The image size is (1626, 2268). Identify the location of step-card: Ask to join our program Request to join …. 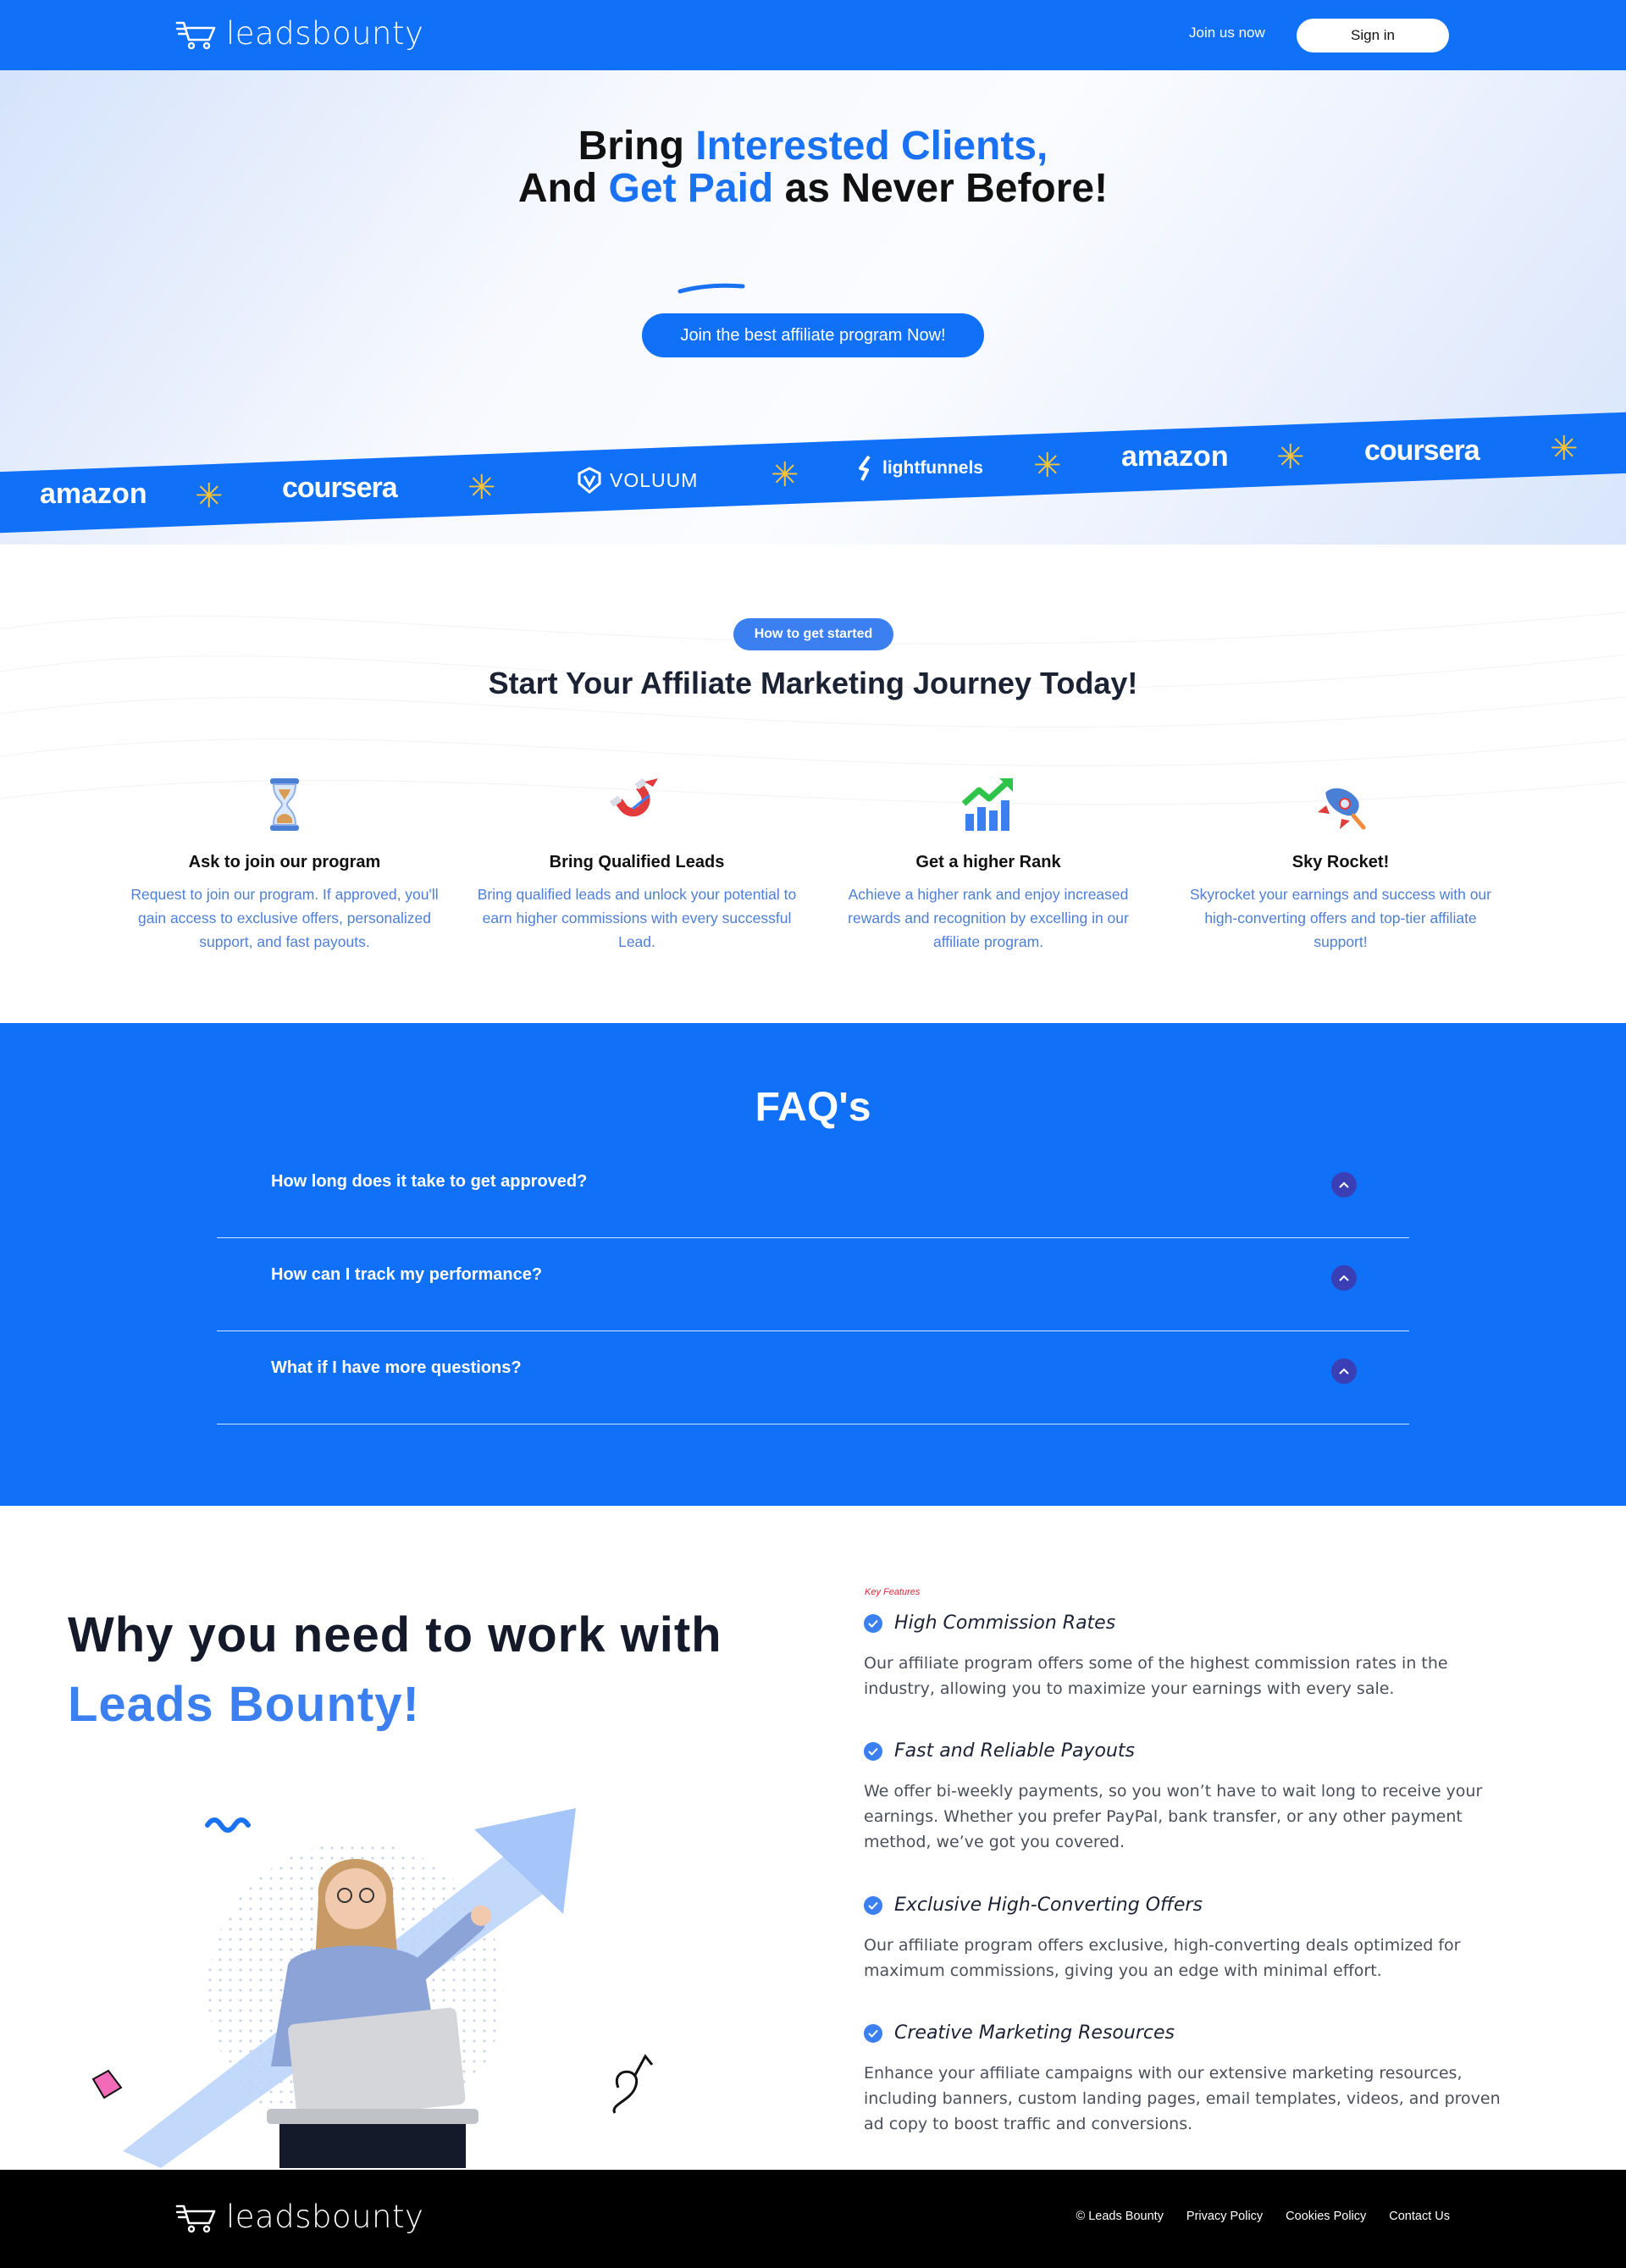
(284, 865).